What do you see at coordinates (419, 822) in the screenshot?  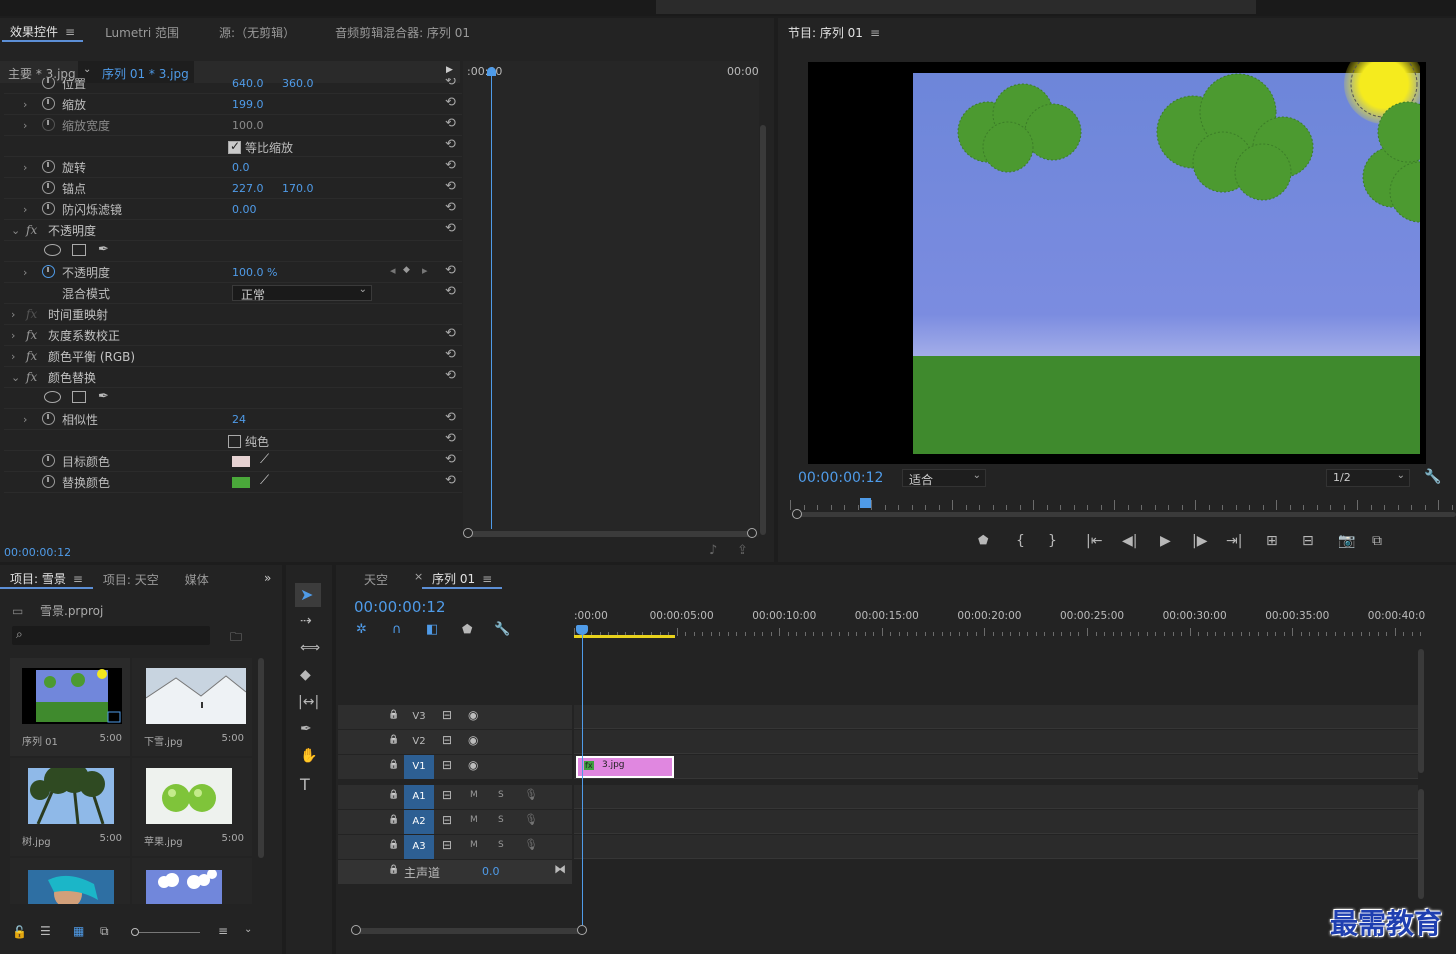 I see `track-target-a2: A2` at bounding box center [419, 822].